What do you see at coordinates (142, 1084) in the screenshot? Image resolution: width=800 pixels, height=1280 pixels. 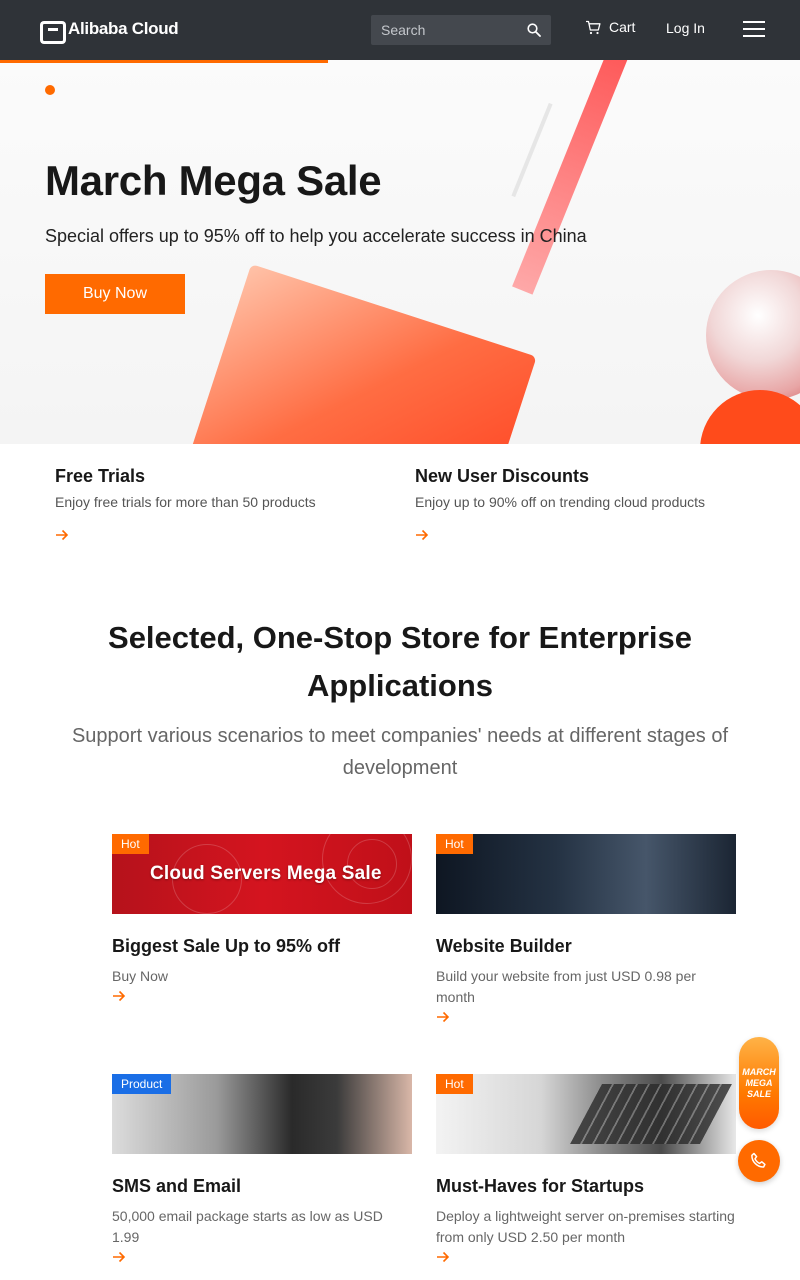 I see `product-badge: Product` at bounding box center [142, 1084].